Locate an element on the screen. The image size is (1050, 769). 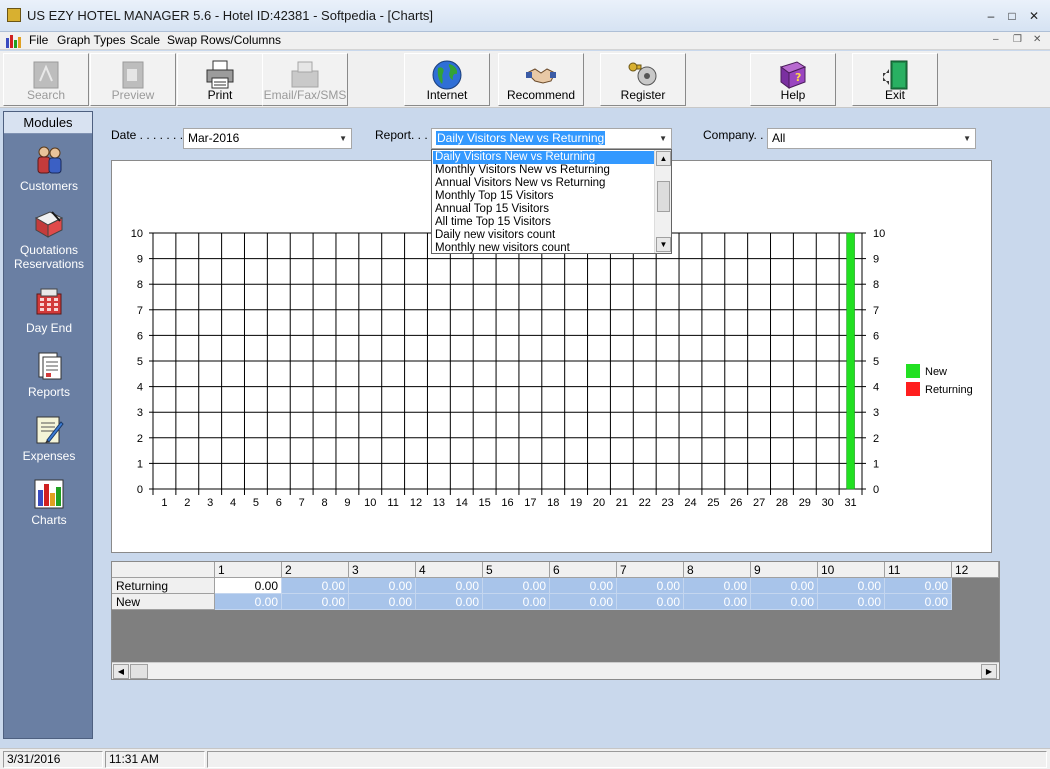
sidebar-item-reports: Reports is located at coordinates (49, 374).